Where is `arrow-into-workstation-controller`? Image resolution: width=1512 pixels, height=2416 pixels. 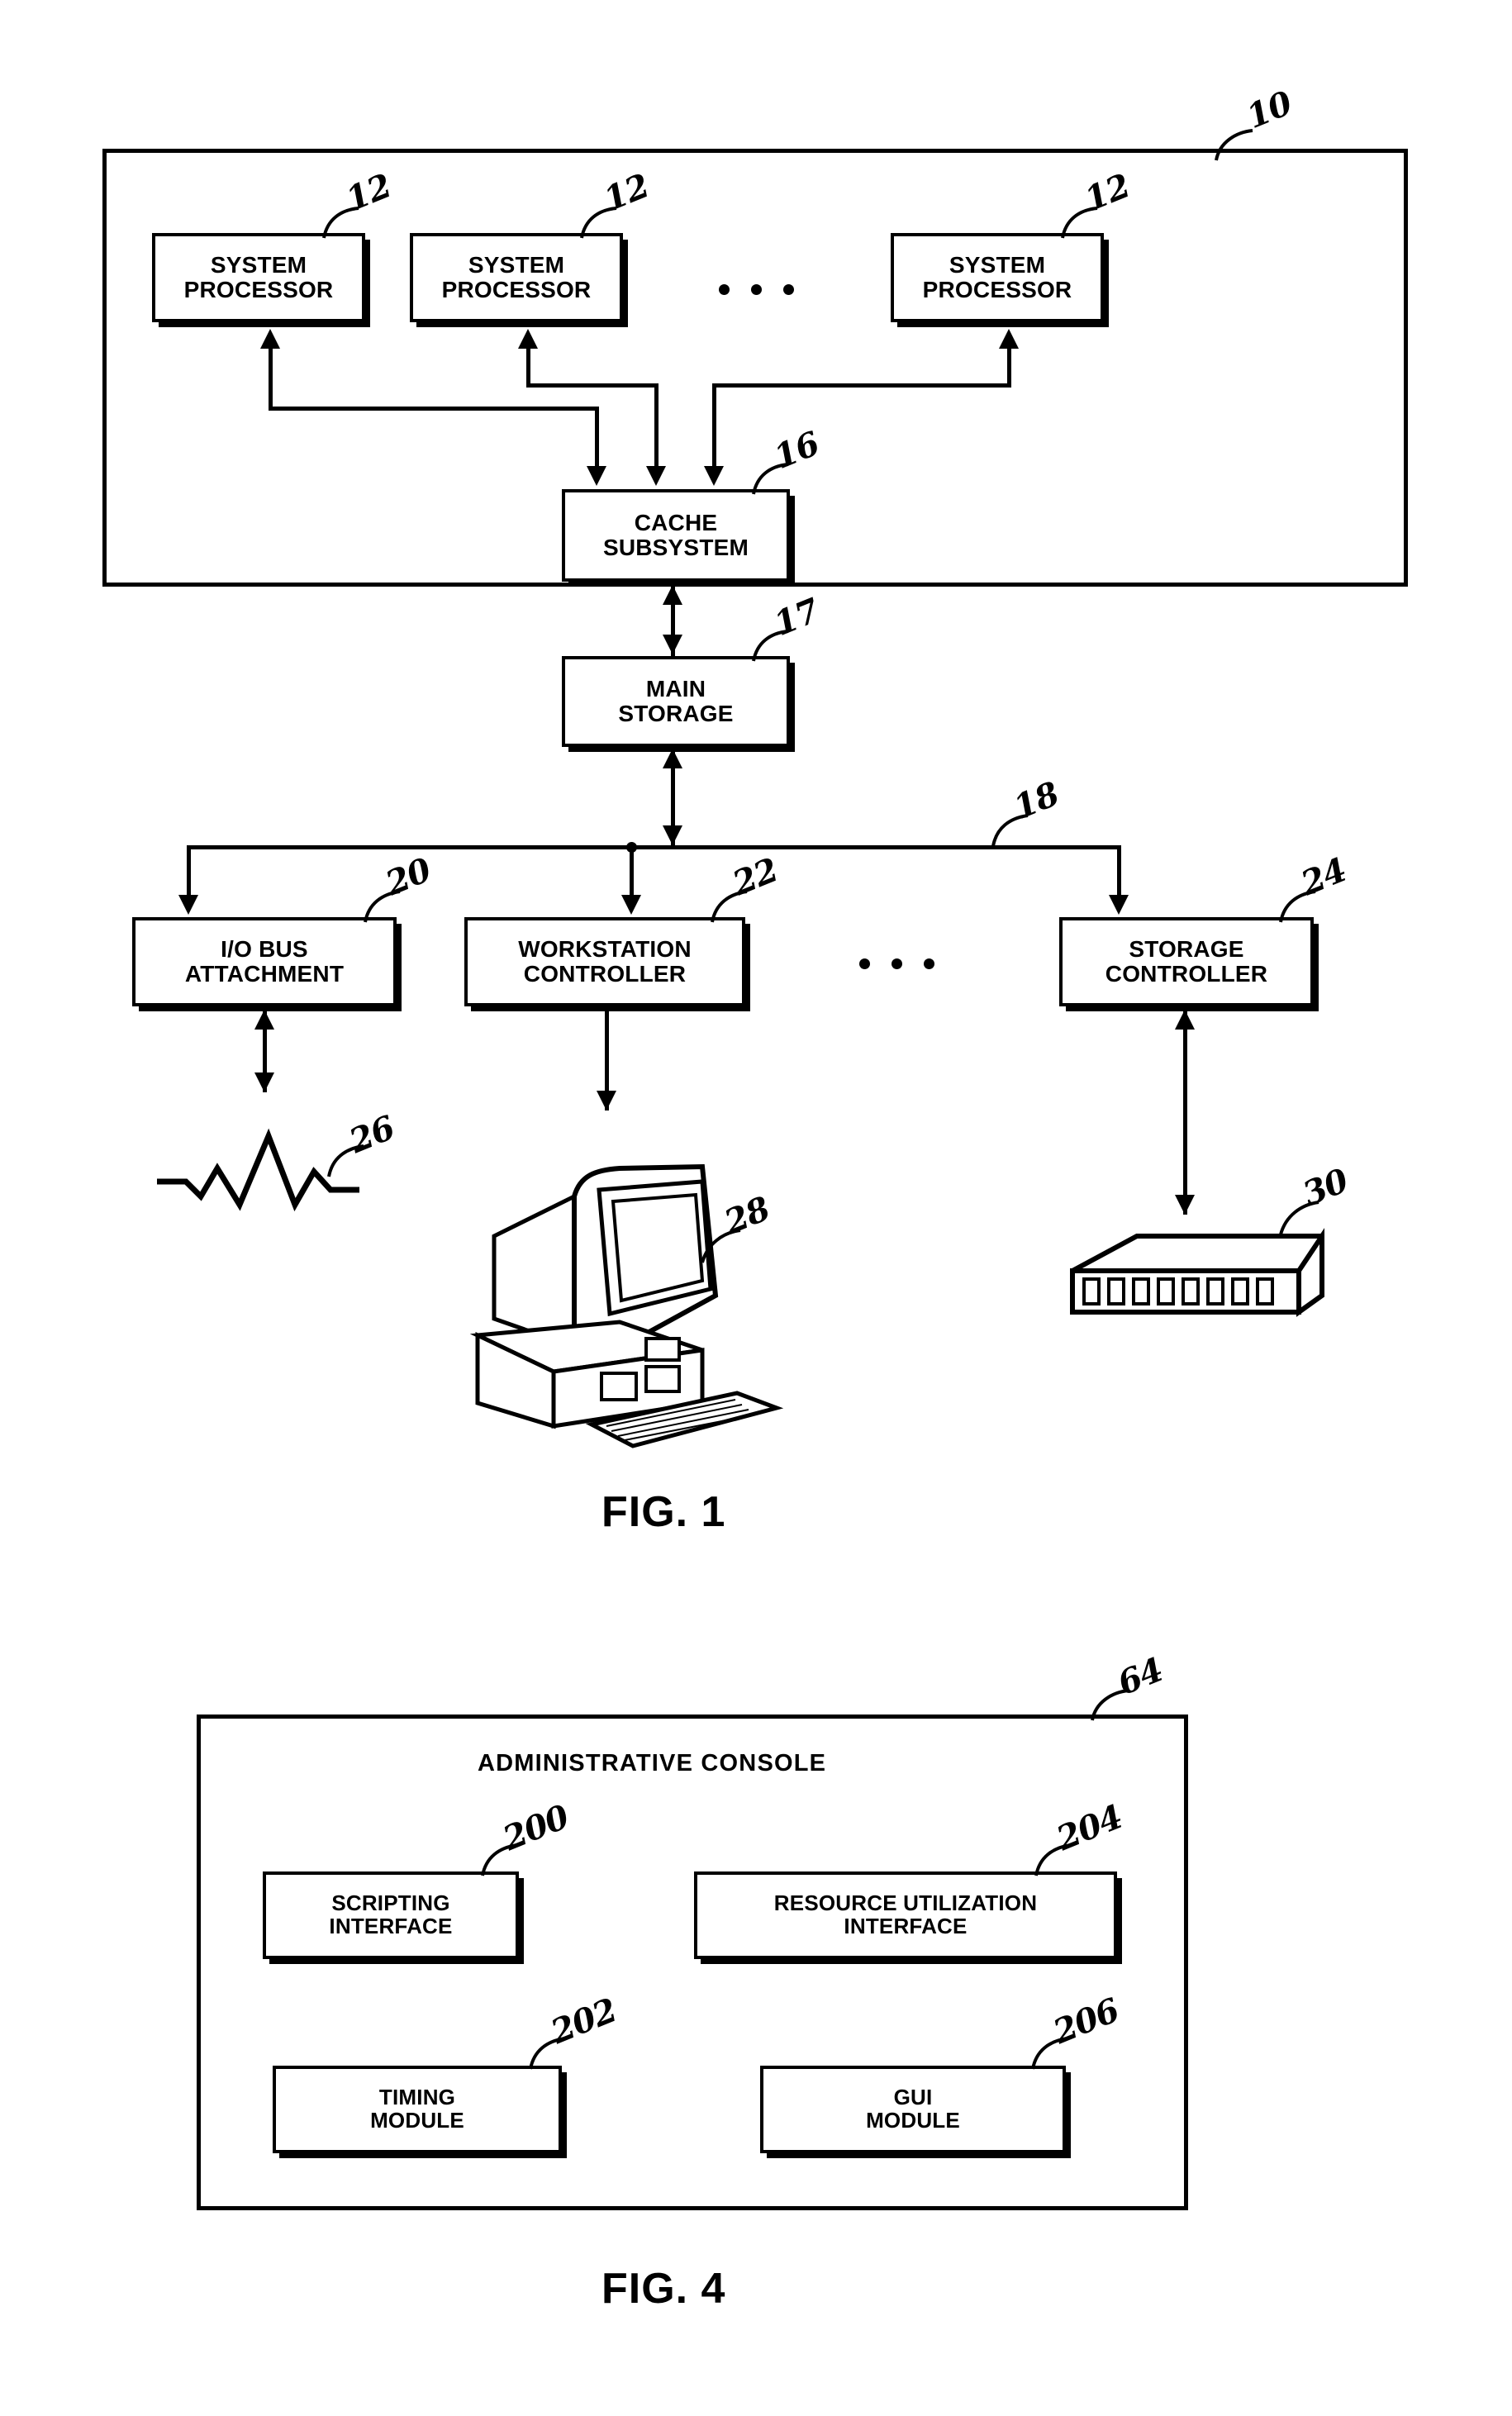
arrow-into-workstation-controller is located at coordinates (631, 905).